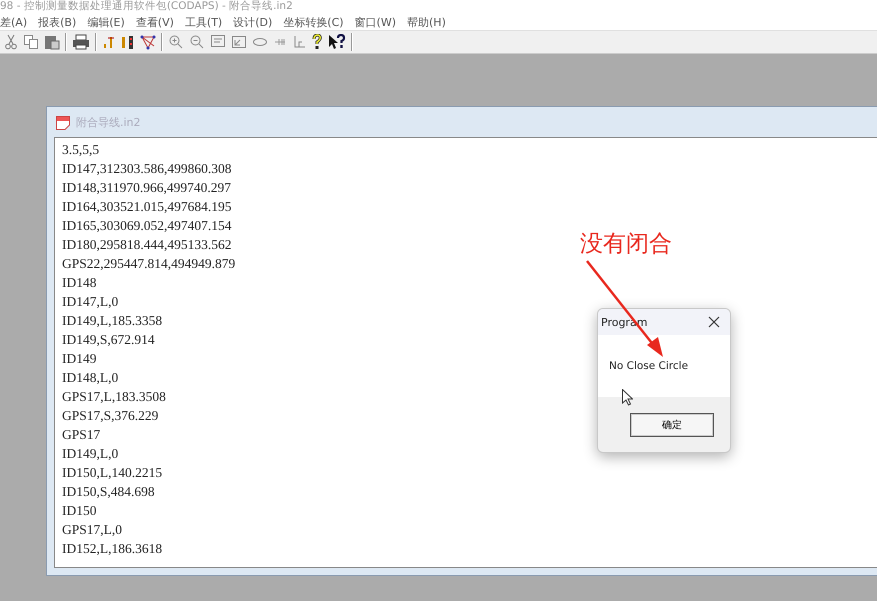 The height and width of the screenshot is (601, 877). What do you see at coordinates (155, 22) in the screenshot?
I see `menu-item: 查看(V)` at bounding box center [155, 22].